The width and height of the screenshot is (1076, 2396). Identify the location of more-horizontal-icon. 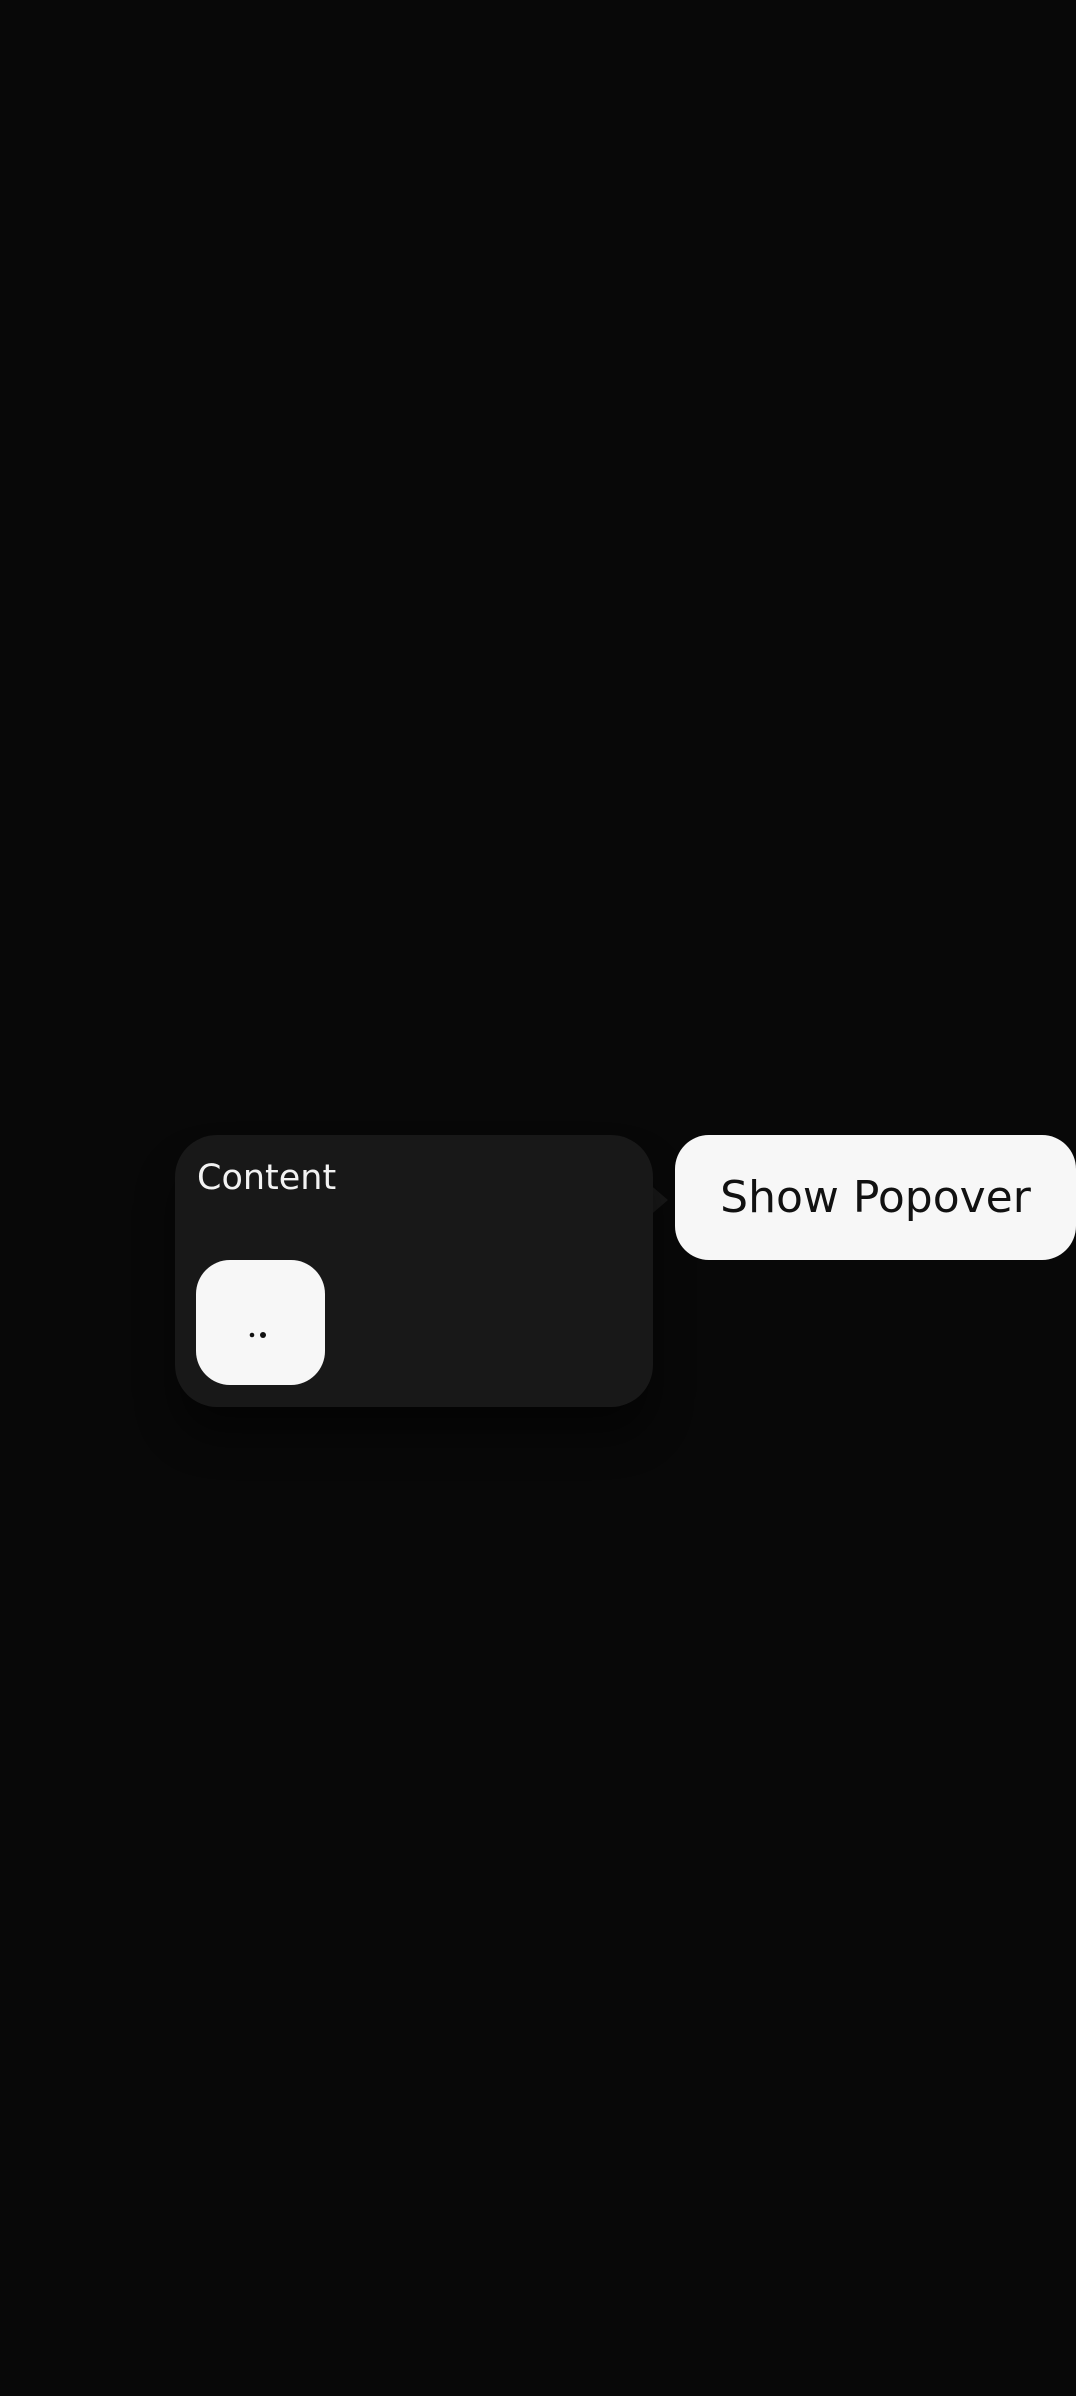
(257, 1335).